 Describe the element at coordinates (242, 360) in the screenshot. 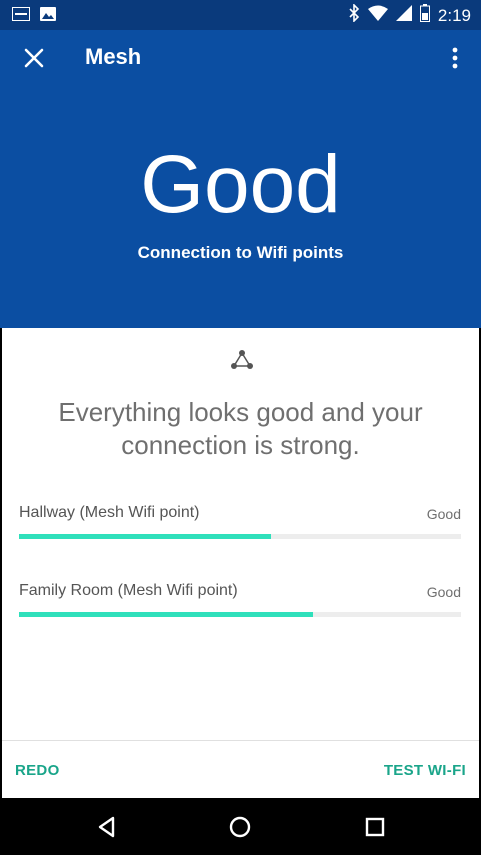

I see `mesh-network-icon` at that location.